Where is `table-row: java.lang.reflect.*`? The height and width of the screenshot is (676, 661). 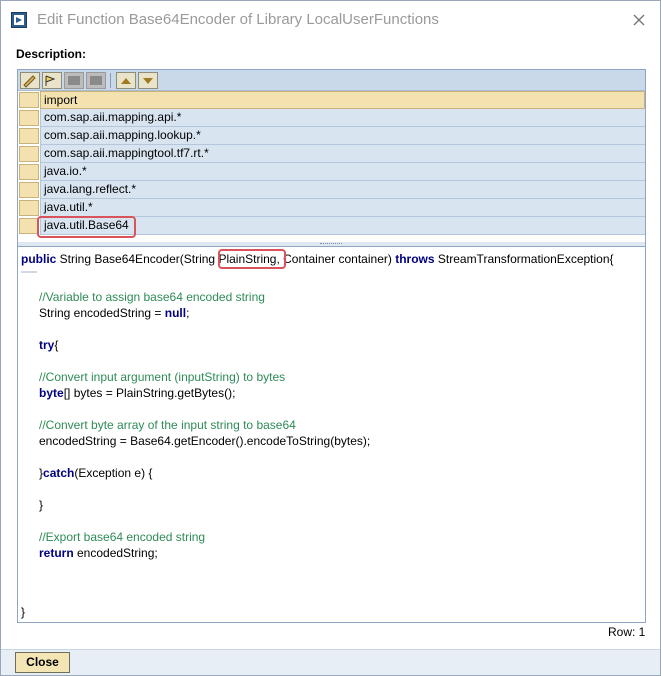 table-row: java.lang.reflect.* is located at coordinates (331, 190).